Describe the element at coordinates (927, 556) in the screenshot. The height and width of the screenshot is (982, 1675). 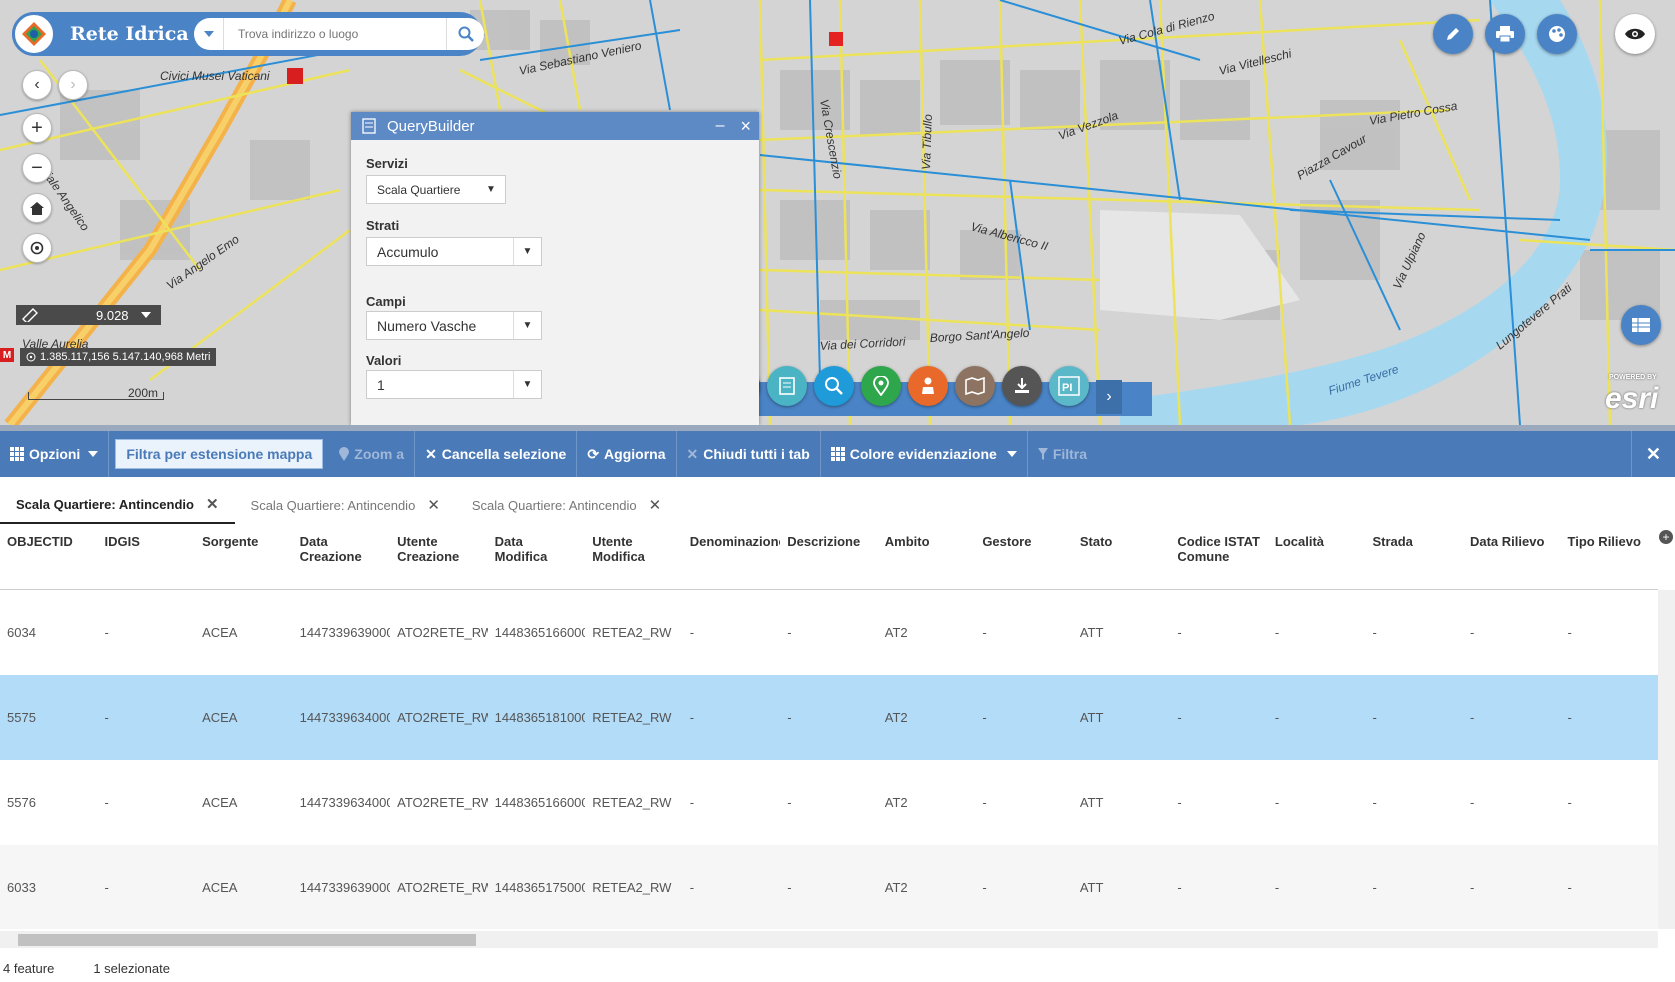
I see `column-header: Ambito` at that location.